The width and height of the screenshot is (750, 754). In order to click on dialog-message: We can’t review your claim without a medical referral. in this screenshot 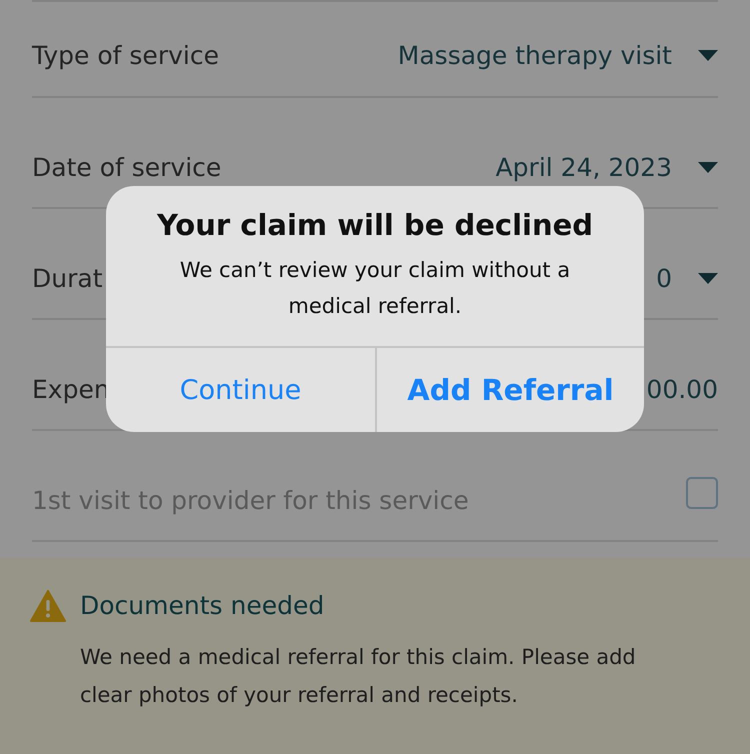, I will do `click(375, 288)`.